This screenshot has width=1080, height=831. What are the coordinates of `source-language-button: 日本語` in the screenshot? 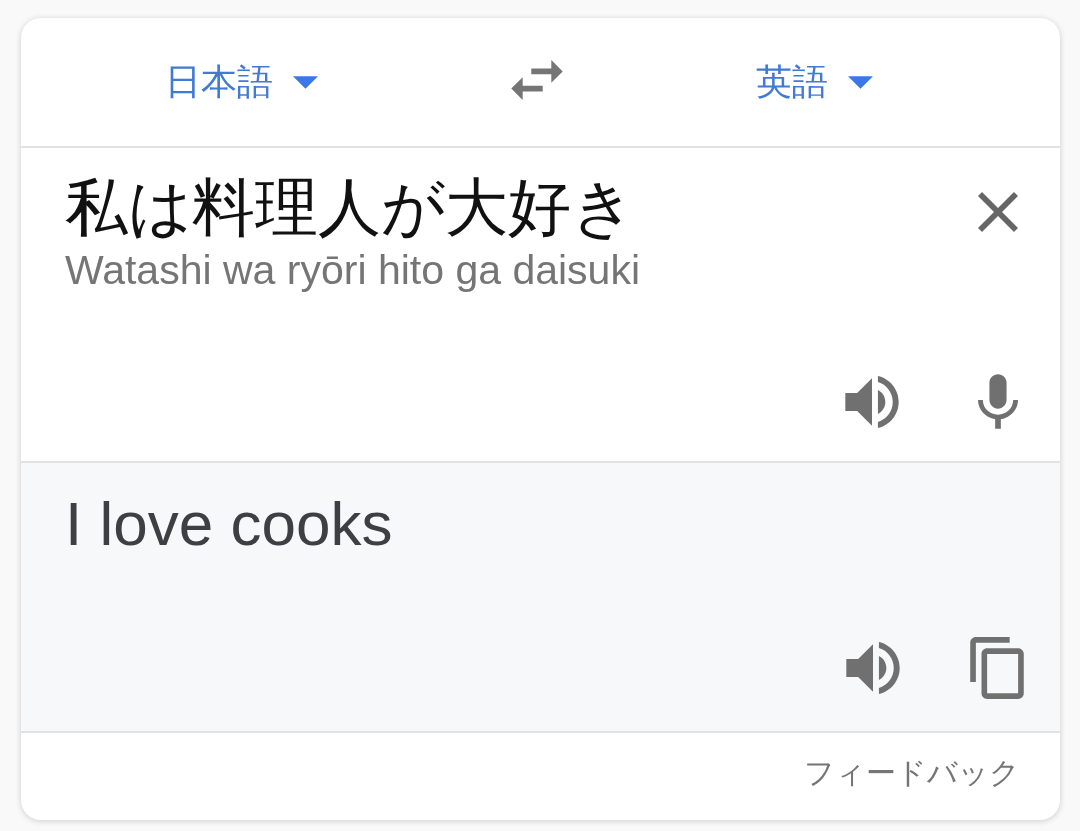 It's located at (241, 82).